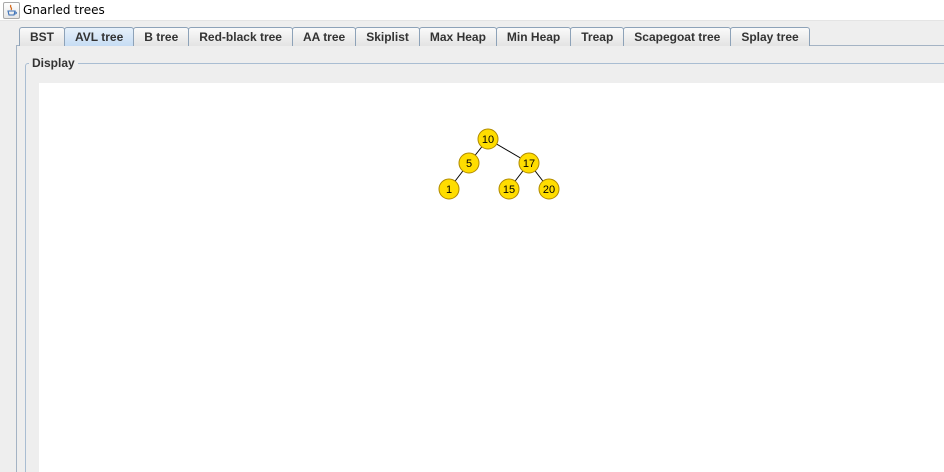 The height and width of the screenshot is (472, 944). I want to click on tree-node-label: 1, so click(449, 190).